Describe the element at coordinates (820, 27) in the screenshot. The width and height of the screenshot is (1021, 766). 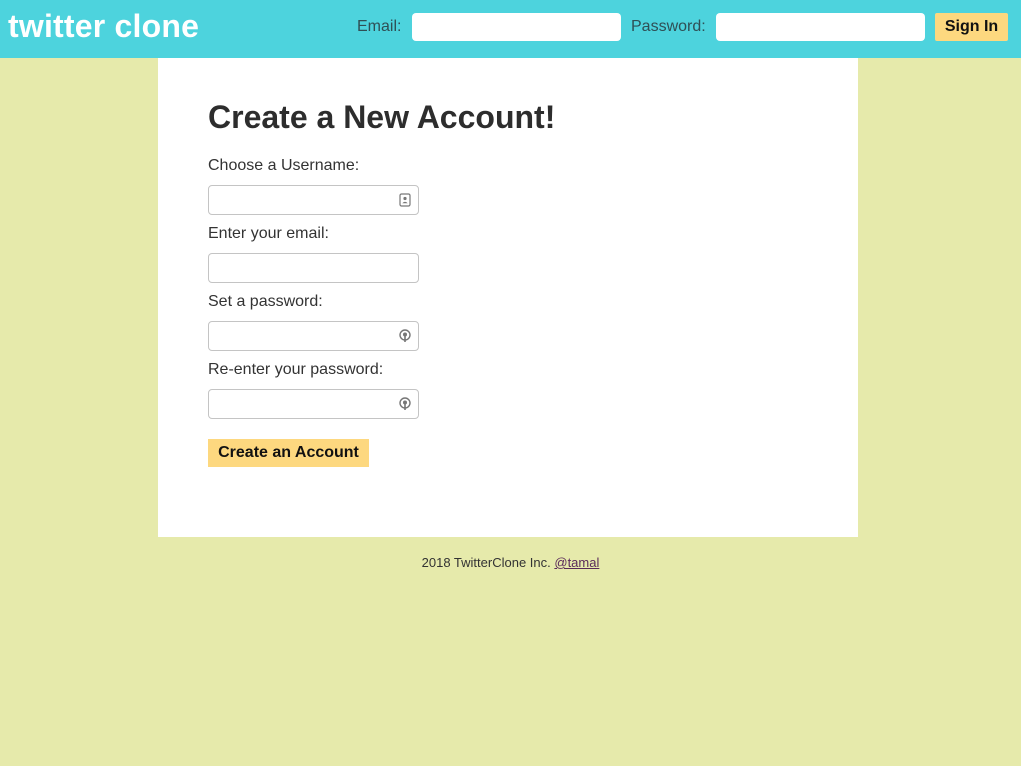
I see `header-password-input` at that location.